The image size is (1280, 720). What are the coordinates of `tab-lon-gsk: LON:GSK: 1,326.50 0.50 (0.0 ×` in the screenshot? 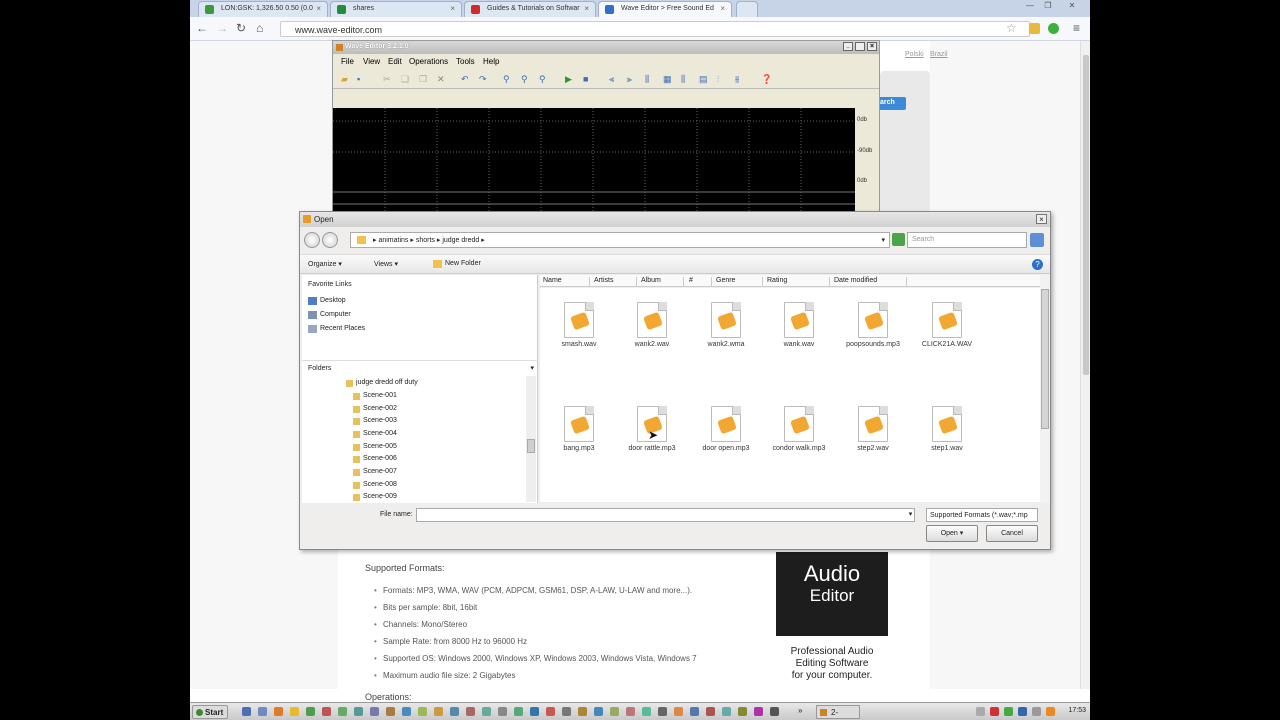 It's located at (263, 9).